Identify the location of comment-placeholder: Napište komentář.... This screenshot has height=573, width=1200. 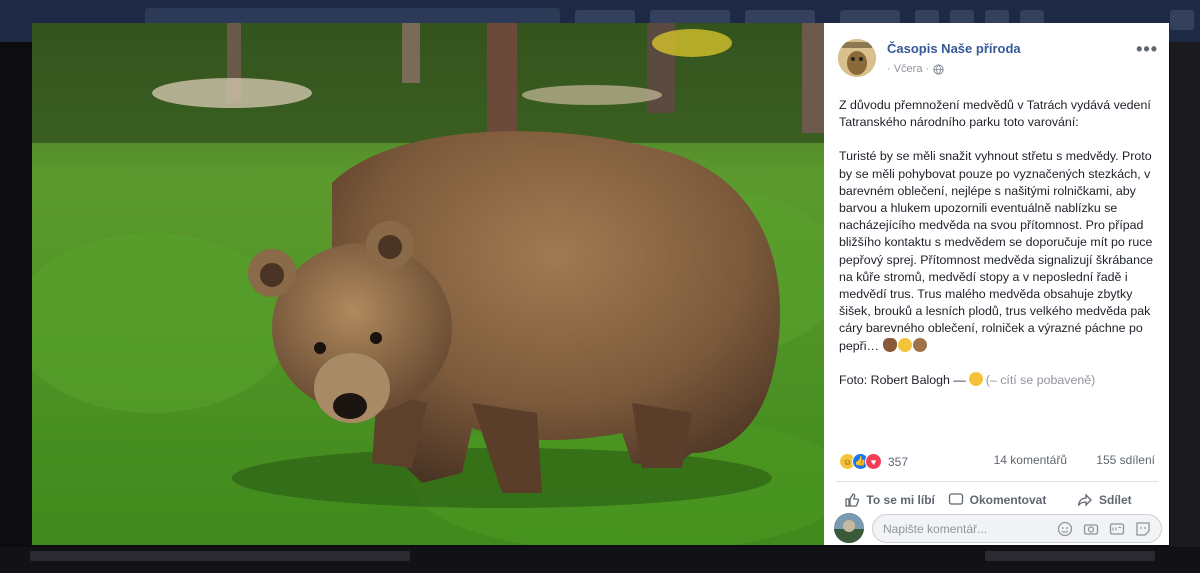
(935, 529).